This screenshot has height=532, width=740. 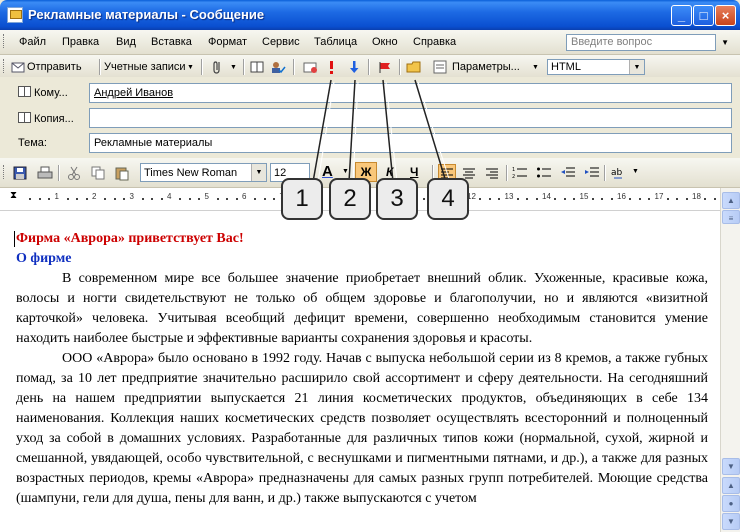 I want to click on cc-field, so click(x=410, y=118).